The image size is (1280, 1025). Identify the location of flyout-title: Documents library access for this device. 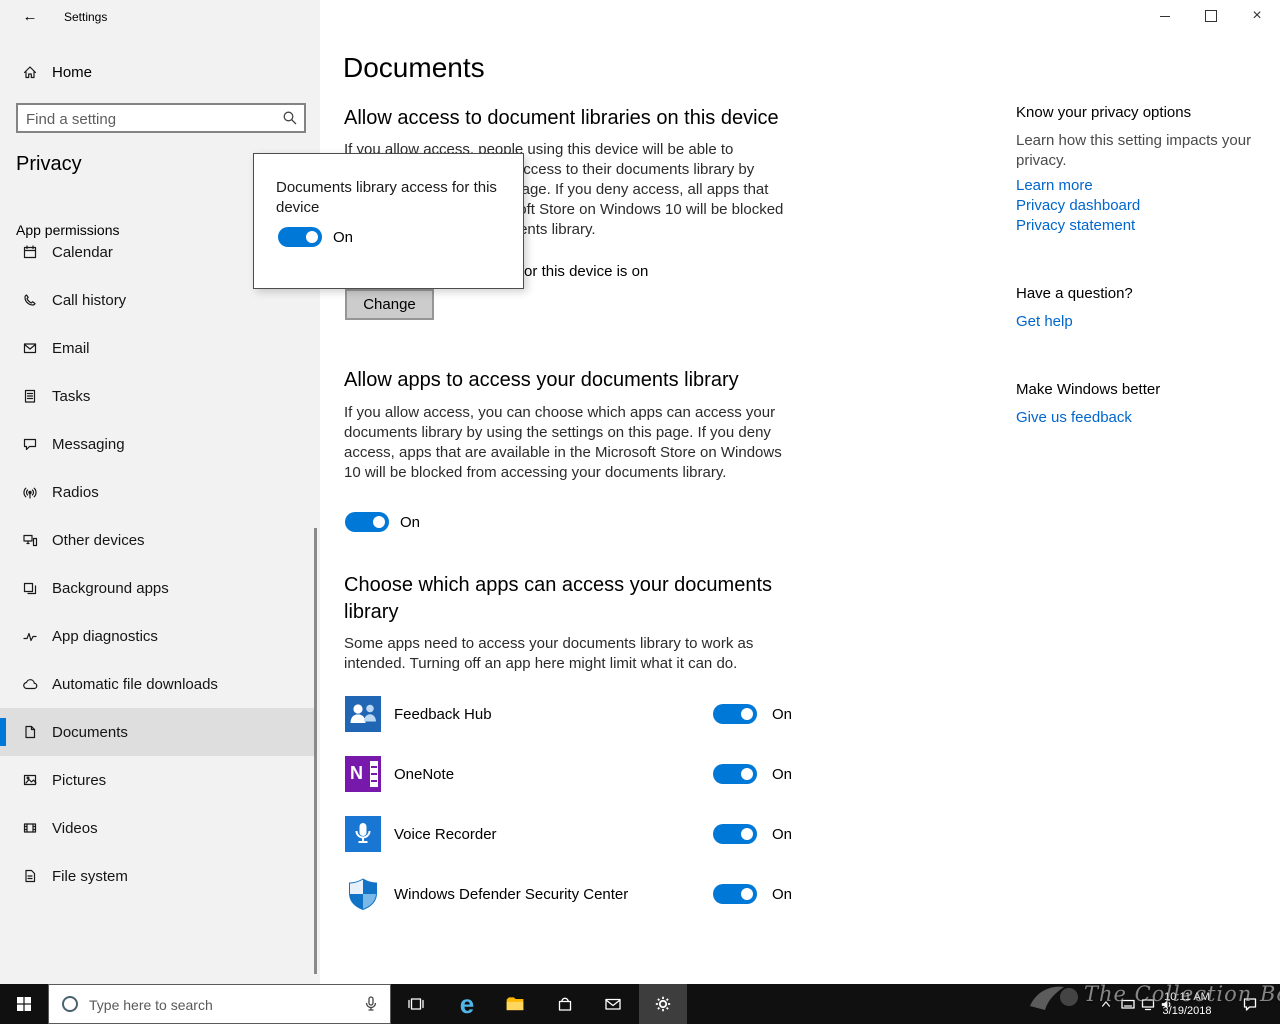
(386, 197).